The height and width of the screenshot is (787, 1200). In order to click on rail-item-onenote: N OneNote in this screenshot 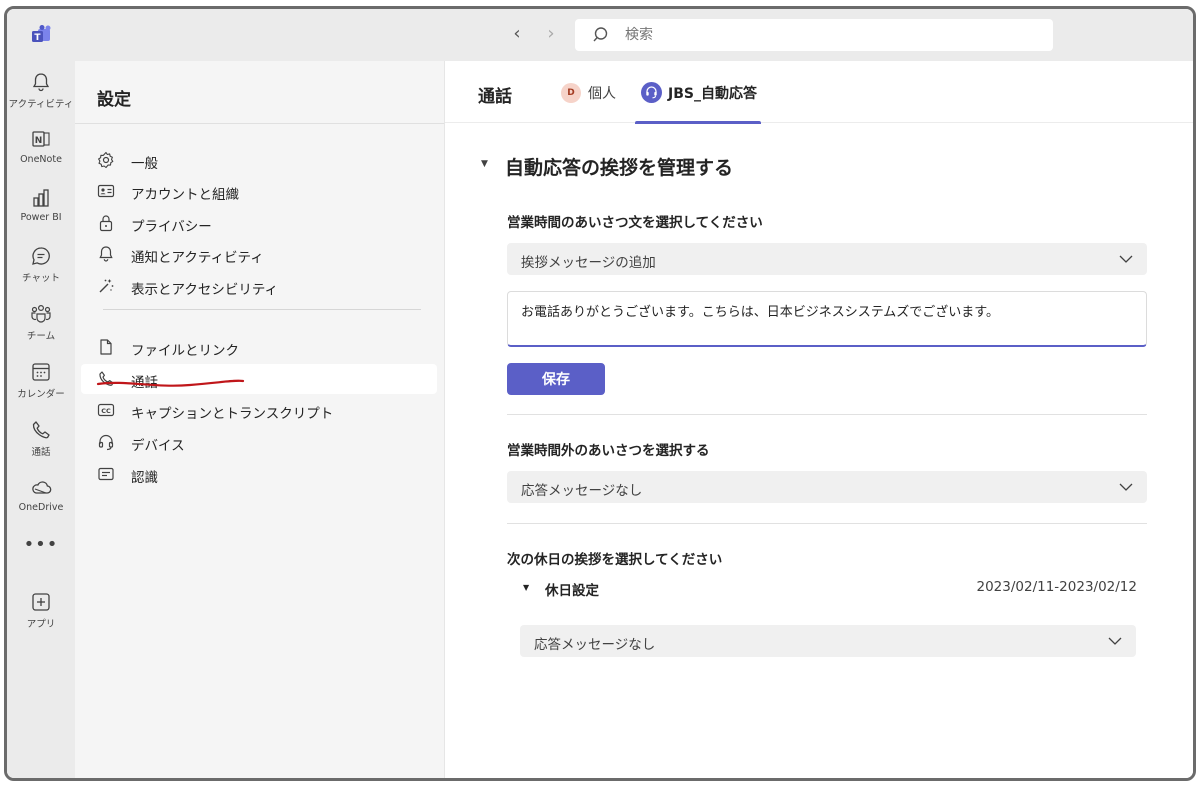, I will do `click(41, 147)`.